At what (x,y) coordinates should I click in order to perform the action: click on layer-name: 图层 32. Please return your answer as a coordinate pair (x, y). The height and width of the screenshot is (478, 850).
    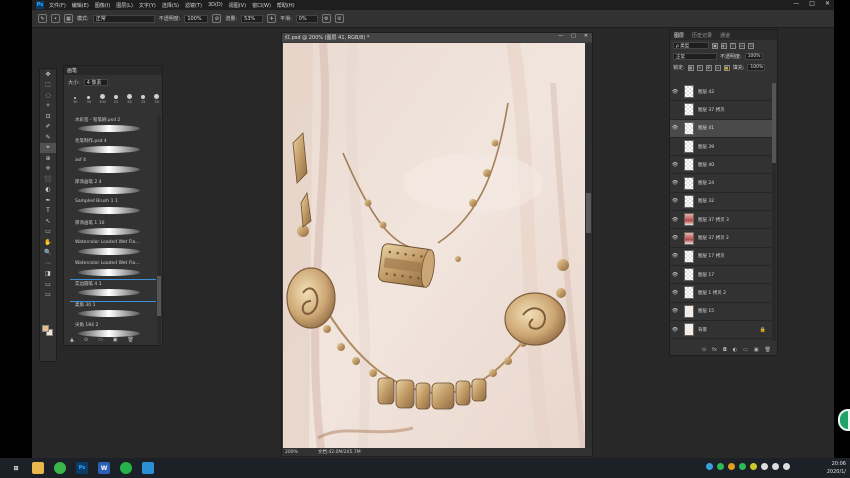
    Looking at the image, I should click on (706, 201).